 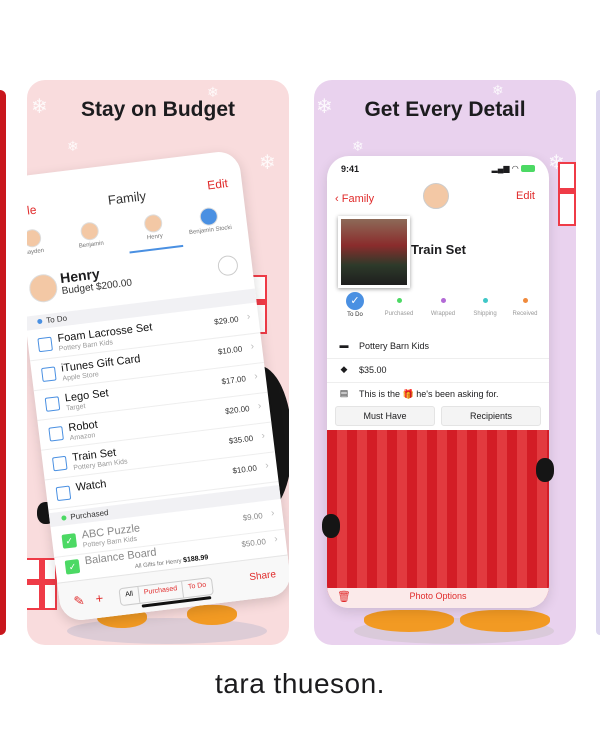 I want to click on curtain-decoration, so click(x=438, y=515).